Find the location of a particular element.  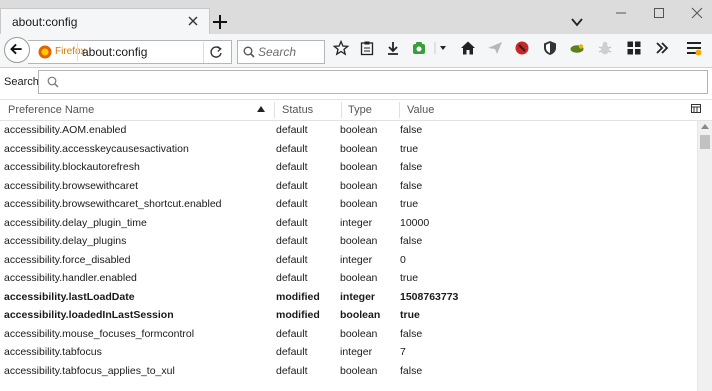

value-cell: 1508763773 is located at coordinates (429, 296).